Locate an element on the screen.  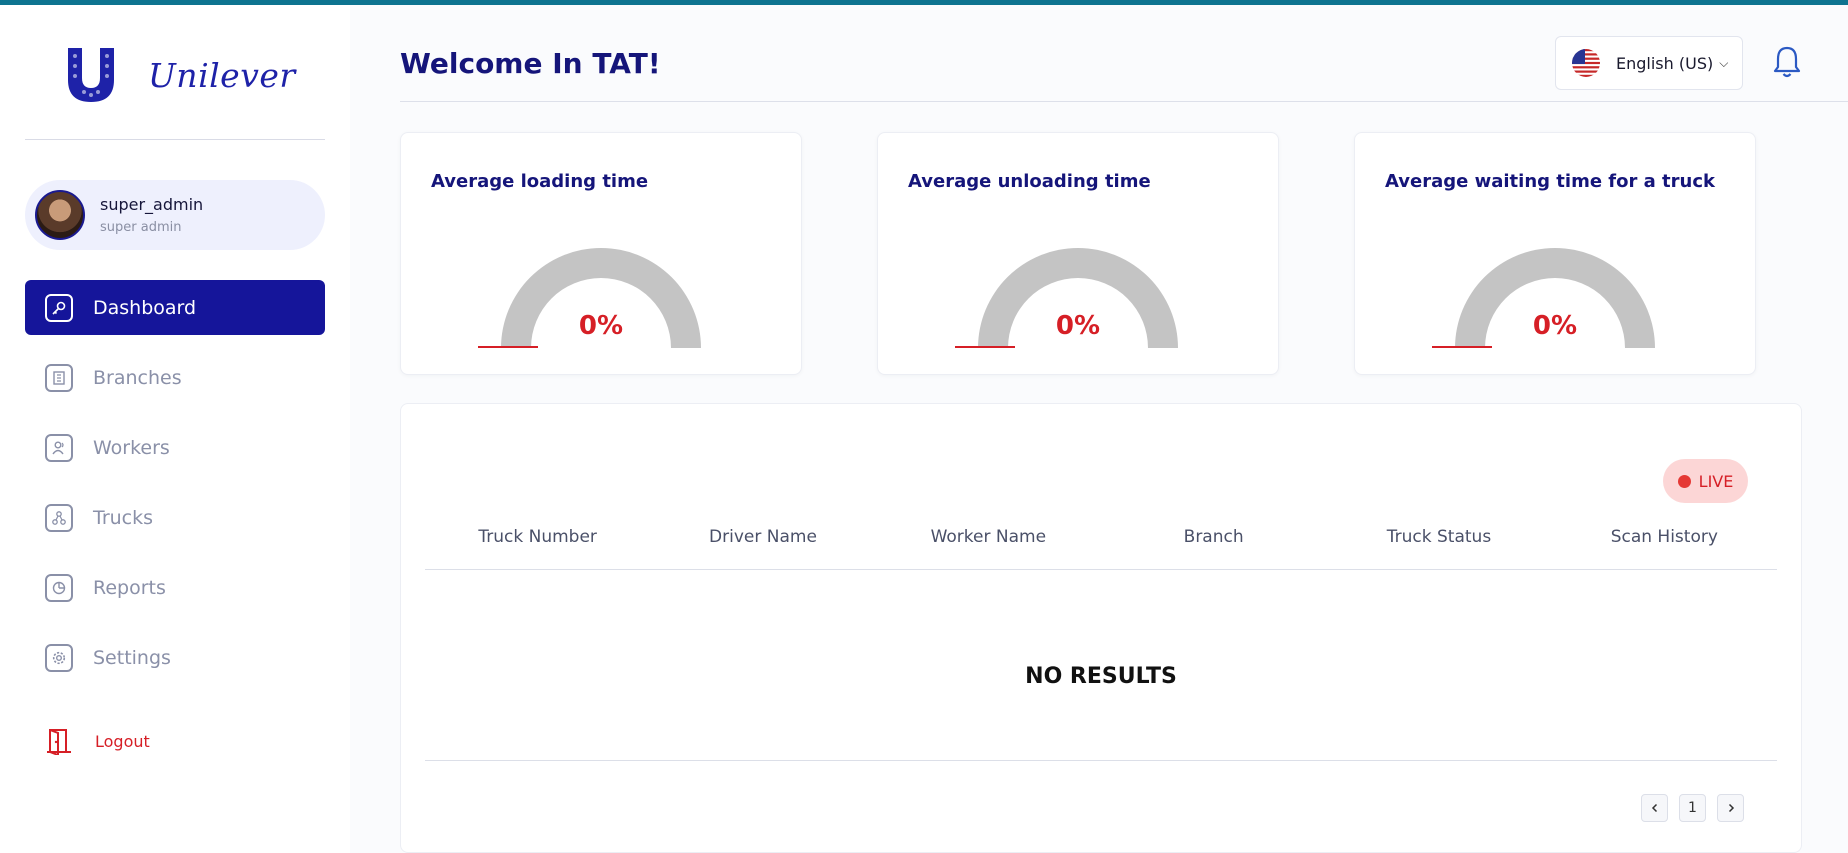
table-footer-divider is located at coordinates (1101, 760).